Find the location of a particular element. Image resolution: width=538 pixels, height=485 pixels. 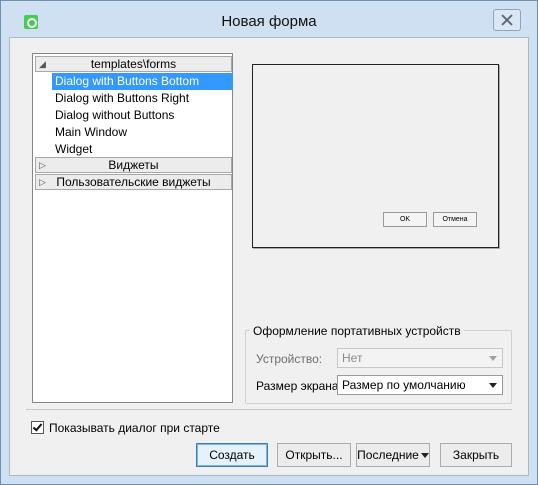

preview-cancel-button: Отмена is located at coordinates (455, 219).